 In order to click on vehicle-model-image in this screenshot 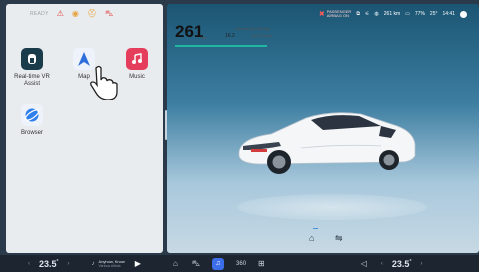, I will do `click(326, 144)`.